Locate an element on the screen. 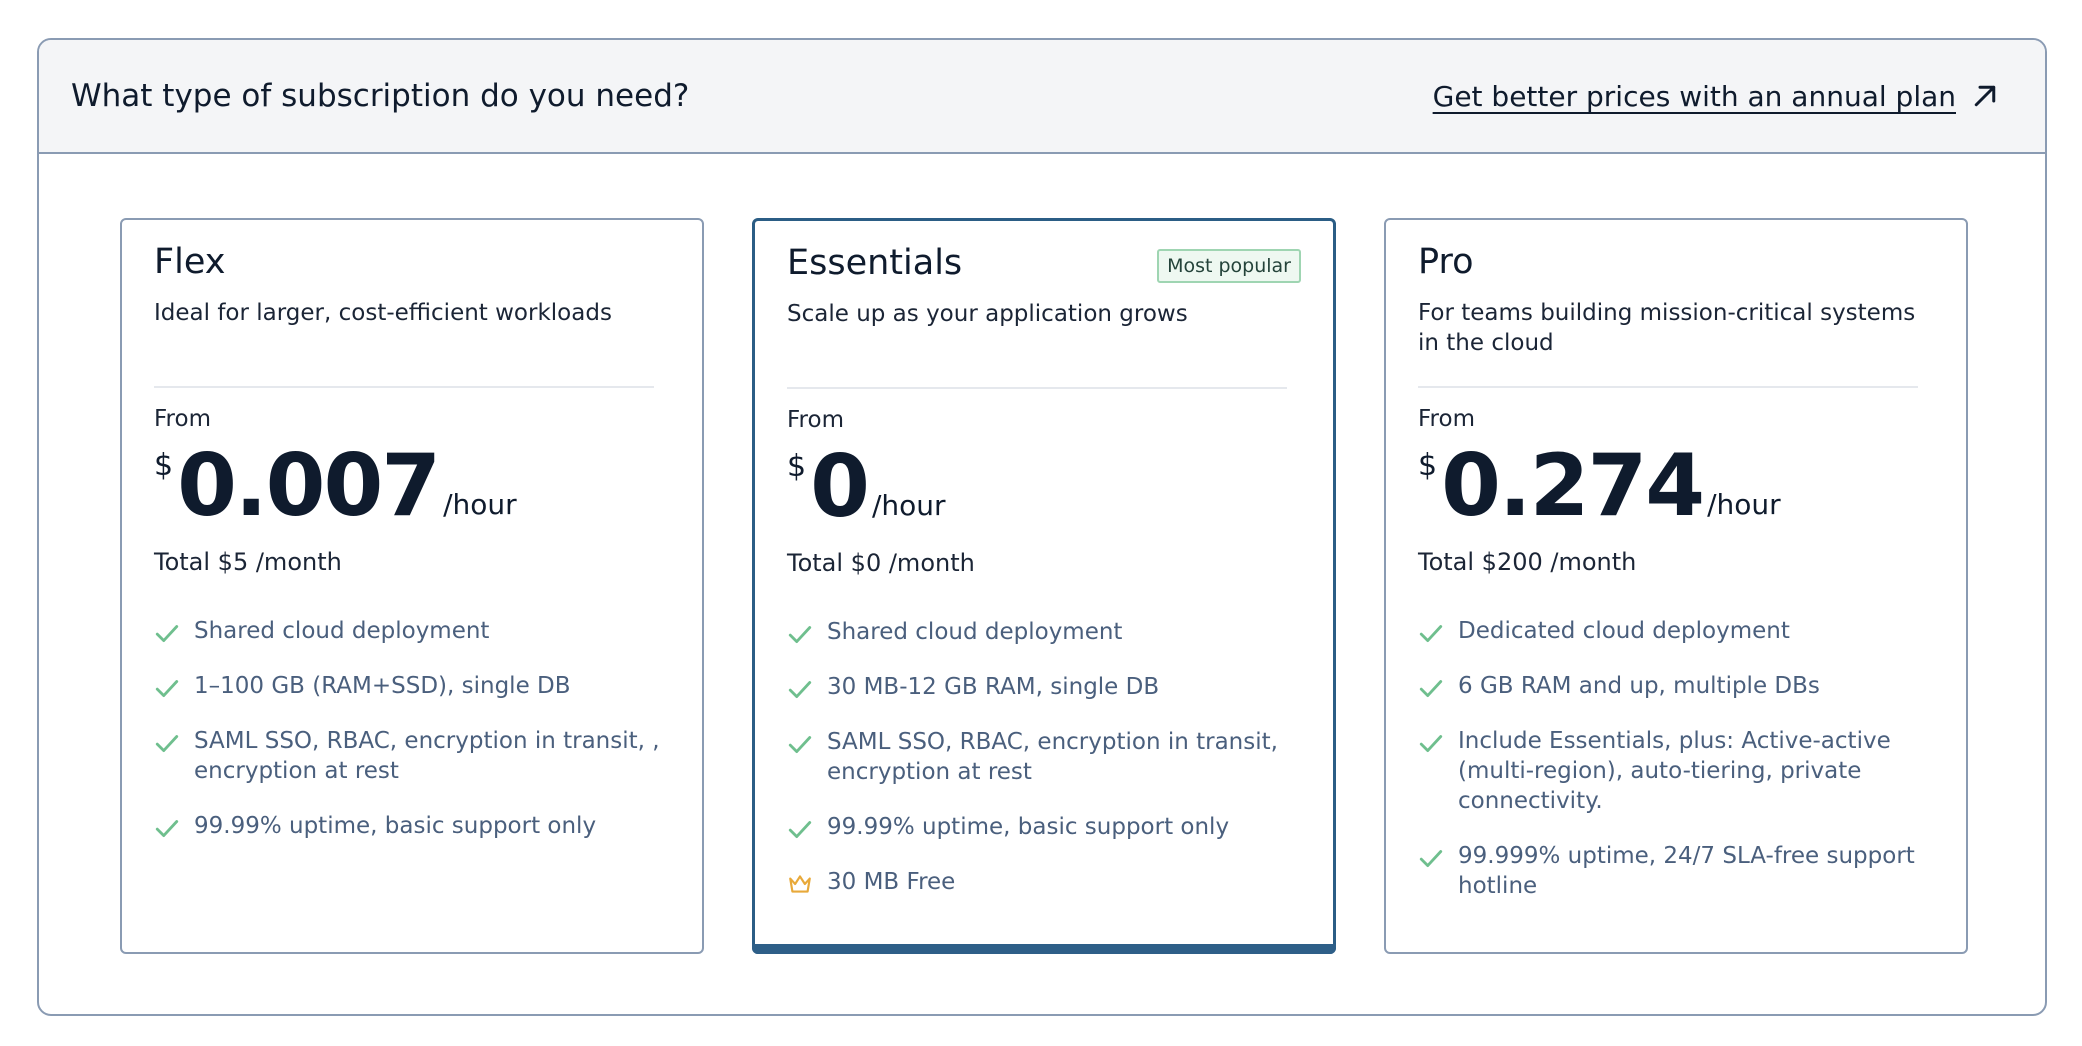 The height and width of the screenshot is (1046, 2082). annual-plan-link-label: Get better prices with an annual plan is located at coordinates (1694, 96).